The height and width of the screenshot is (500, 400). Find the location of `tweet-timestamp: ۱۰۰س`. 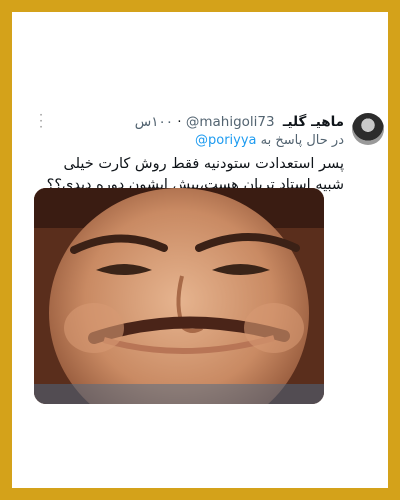

tweet-timestamp: ۱۰۰س is located at coordinates (154, 122).